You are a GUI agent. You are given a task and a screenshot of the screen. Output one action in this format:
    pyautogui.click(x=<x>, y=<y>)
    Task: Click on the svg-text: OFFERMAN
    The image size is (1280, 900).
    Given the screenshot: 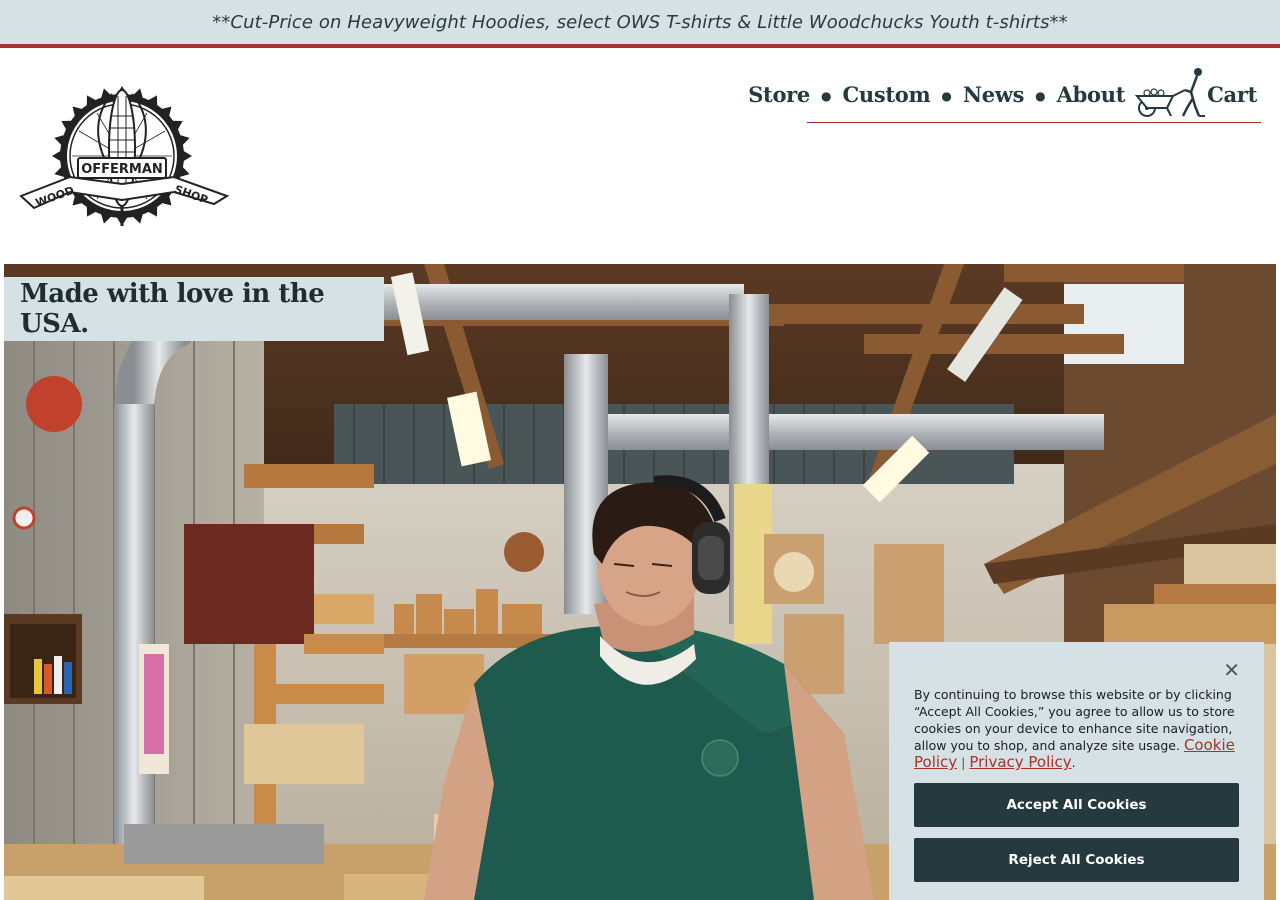 What is the action you would take?
    pyautogui.click(x=122, y=169)
    